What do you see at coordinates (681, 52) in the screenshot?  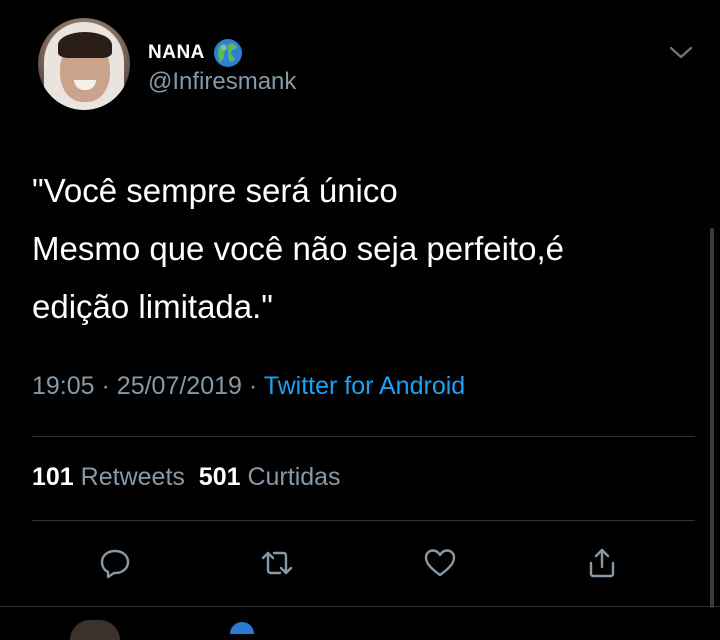 I see `chevron-down-icon` at bounding box center [681, 52].